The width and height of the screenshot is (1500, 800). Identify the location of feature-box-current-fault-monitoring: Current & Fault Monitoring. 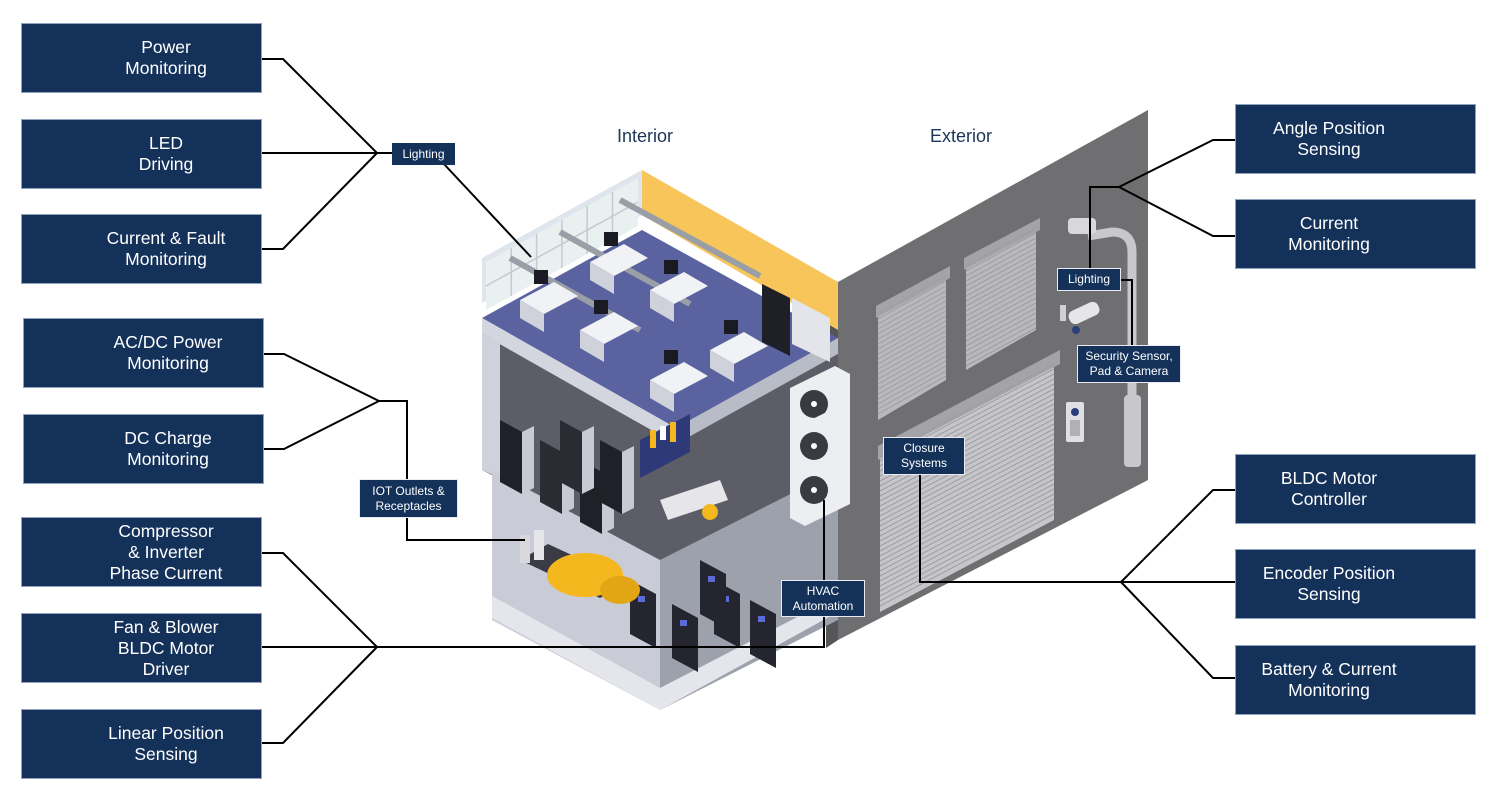
(141, 249).